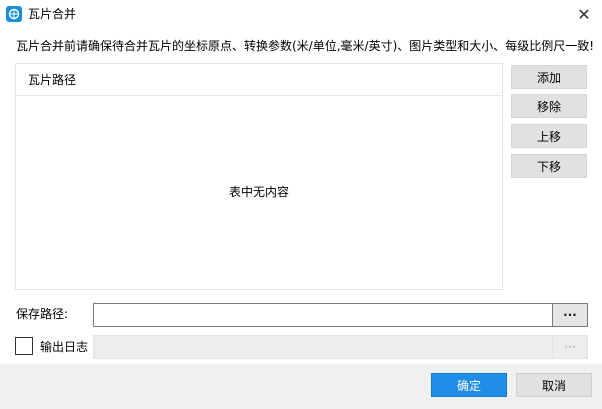 The width and height of the screenshot is (602, 409). Describe the element at coordinates (549, 166) in the screenshot. I see `move-down-button: 下移` at that location.